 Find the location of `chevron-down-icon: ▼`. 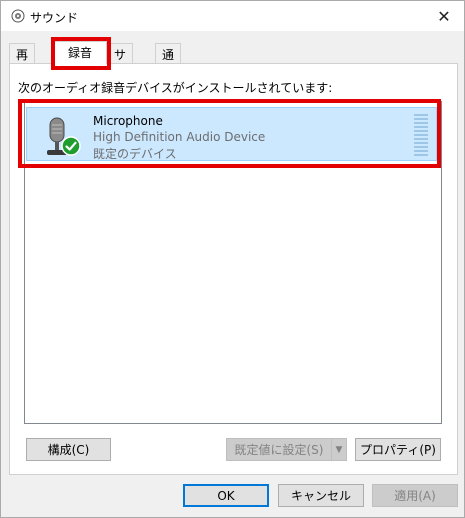

chevron-down-icon: ▼ is located at coordinates (339, 449).